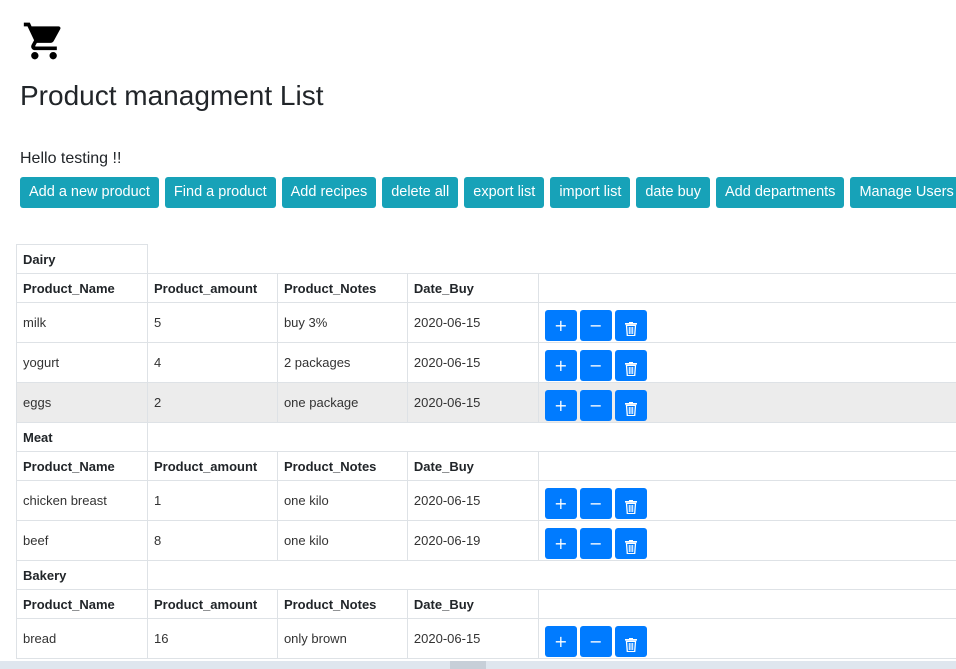  What do you see at coordinates (329, 192) in the screenshot?
I see `add-recipes-button: Add recipes` at bounding box center [329, 192].